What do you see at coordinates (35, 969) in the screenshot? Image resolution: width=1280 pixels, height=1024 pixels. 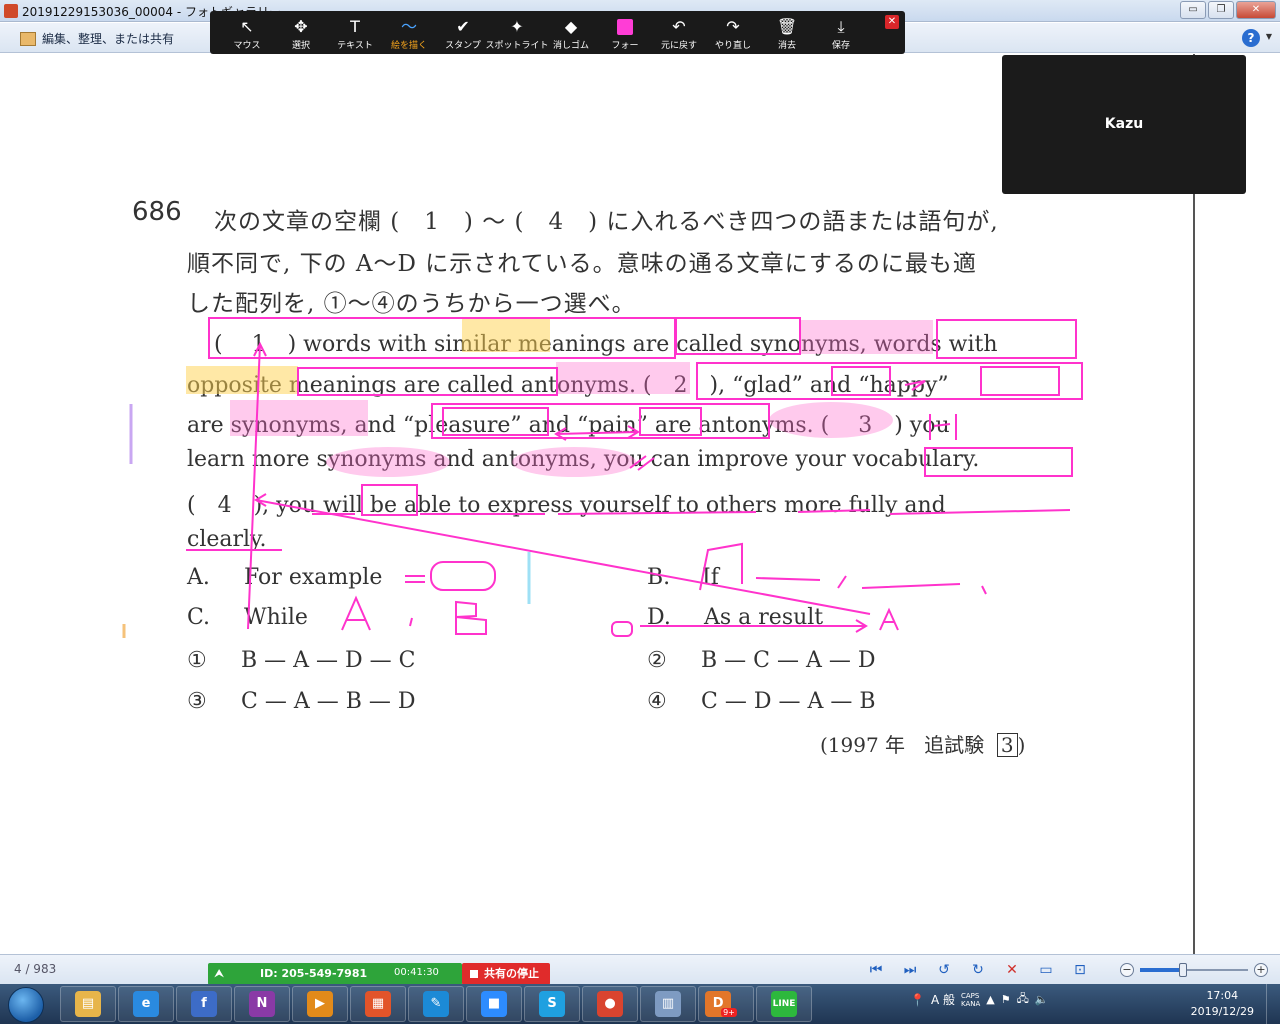 I see `page-counter: 4 / 983` at bounding box center [35, 969].